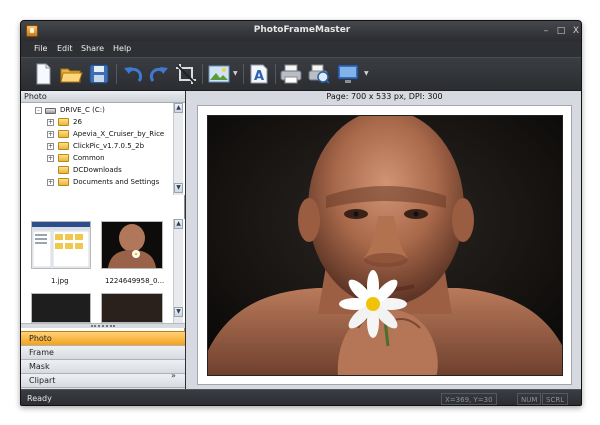  Describe the element at coordinates (301, 397) in the screenshot. I see `status-bar: Ready X=369, Y=30 NUM SCRL` at that location.